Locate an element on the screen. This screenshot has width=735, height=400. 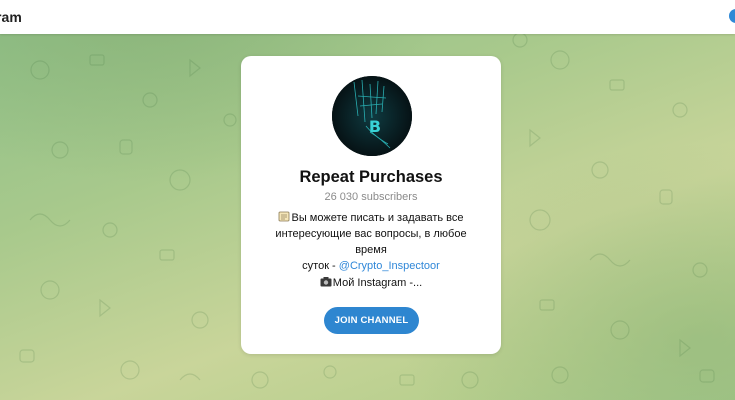
join-channel-button: JOIN CHANNEL is located at coordinates (371, 320).